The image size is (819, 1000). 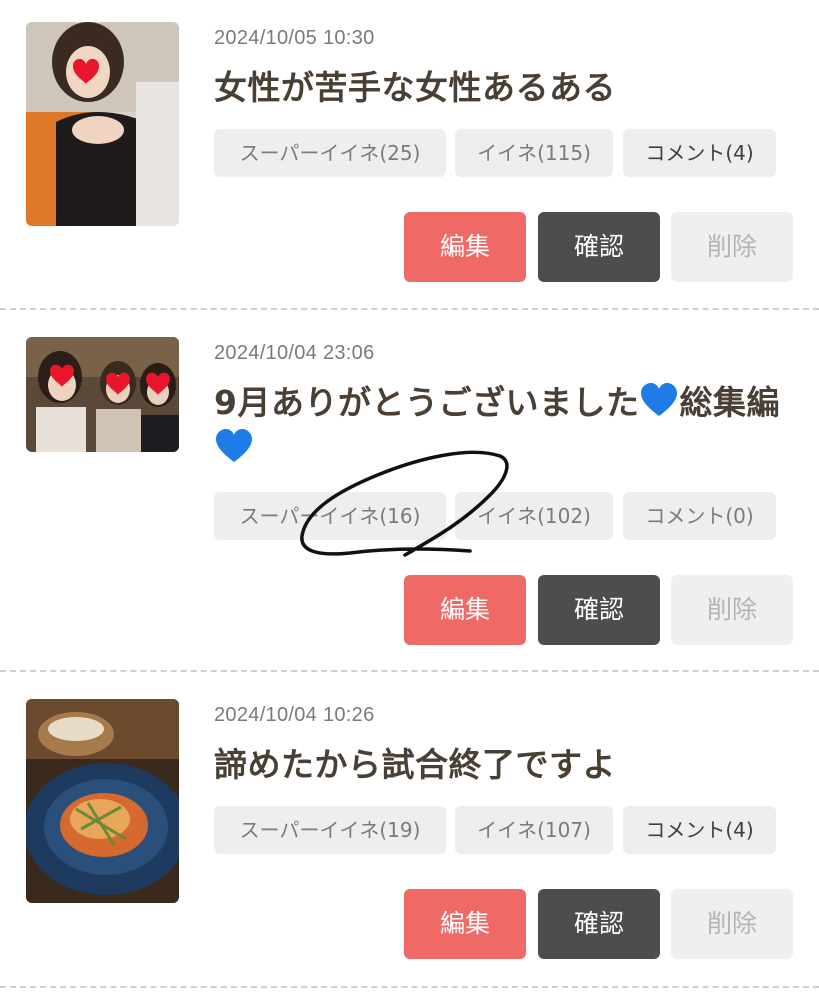 I want to click on post-title: 女性が苦手な女性あるある, so click(x=504, y=88).